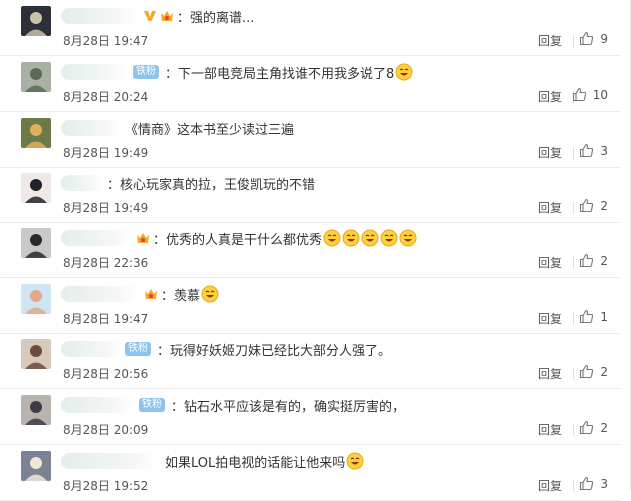 The image size is (631, 501). I want to click on comment-item: ：核心玩家真的拉，王俊凯玩的不错 8月28日 19:49 回复 2, so click(310, 195).